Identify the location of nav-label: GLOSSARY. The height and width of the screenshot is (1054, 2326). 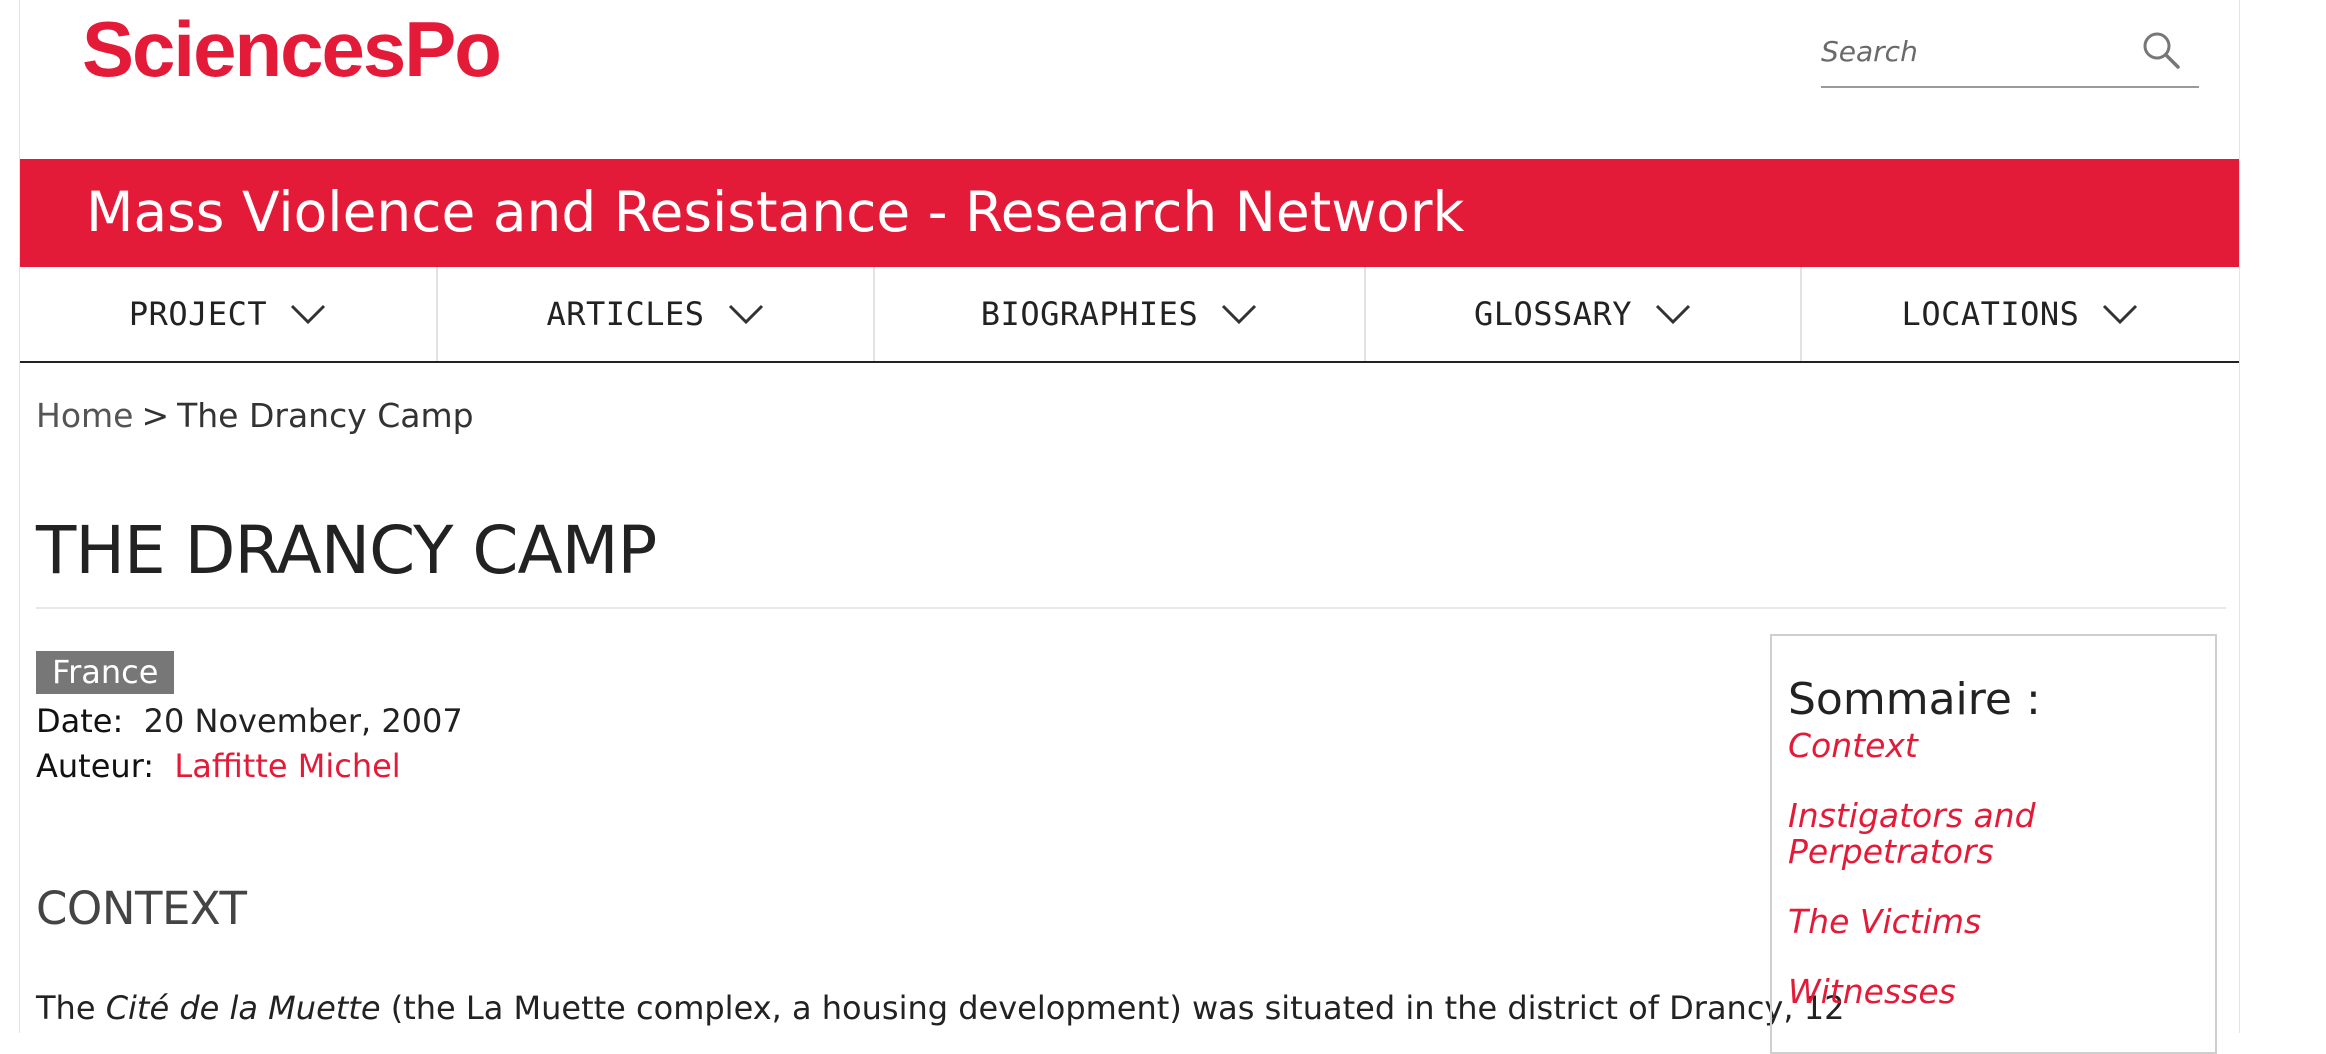
(1553, 314).